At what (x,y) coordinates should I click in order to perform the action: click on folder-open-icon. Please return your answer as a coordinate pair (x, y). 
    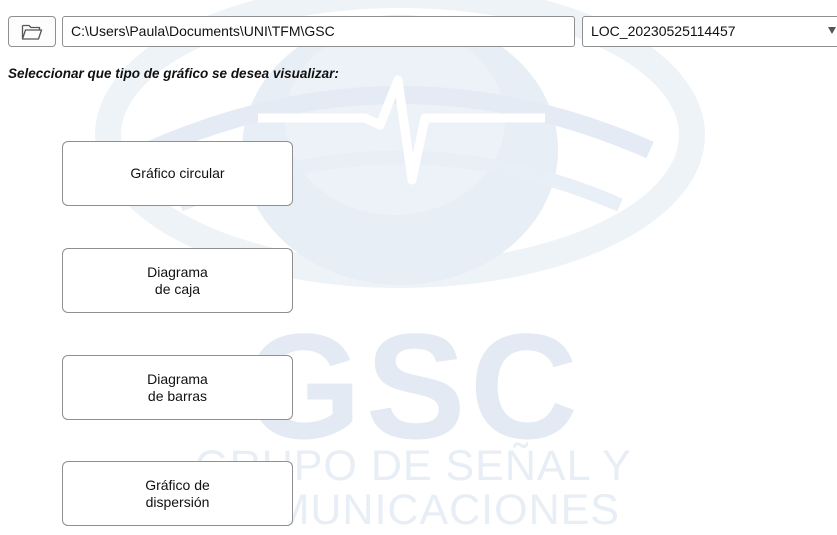
    Looking at the image, I should click on (32, 32).